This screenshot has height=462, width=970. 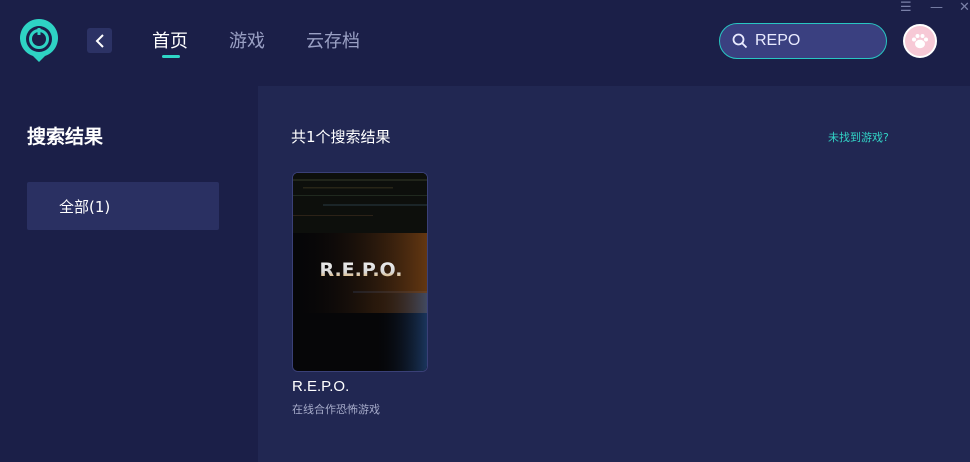 I want to click on paw-icon, so click(x=920, y=41).